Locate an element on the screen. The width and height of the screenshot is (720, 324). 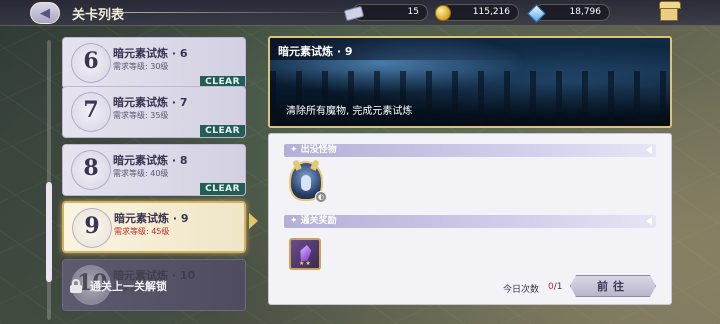
daily-attempts-count: 0/1 is located at coordinates (555, 287).